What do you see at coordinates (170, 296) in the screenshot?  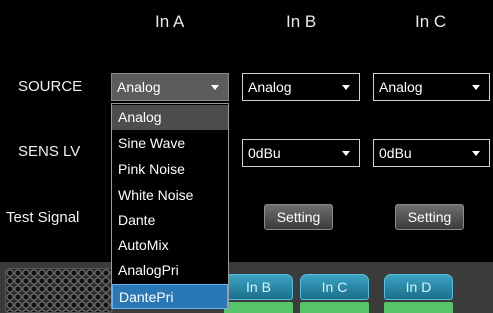 I see `dropdown-option: DantePri` at bounding box center [170, 296].